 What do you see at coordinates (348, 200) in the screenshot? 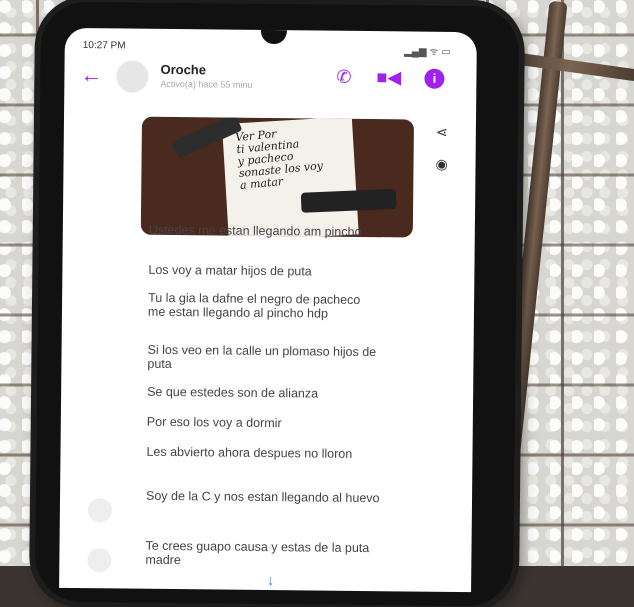
I see `pistol-shape` at bounding box center [348, 200].